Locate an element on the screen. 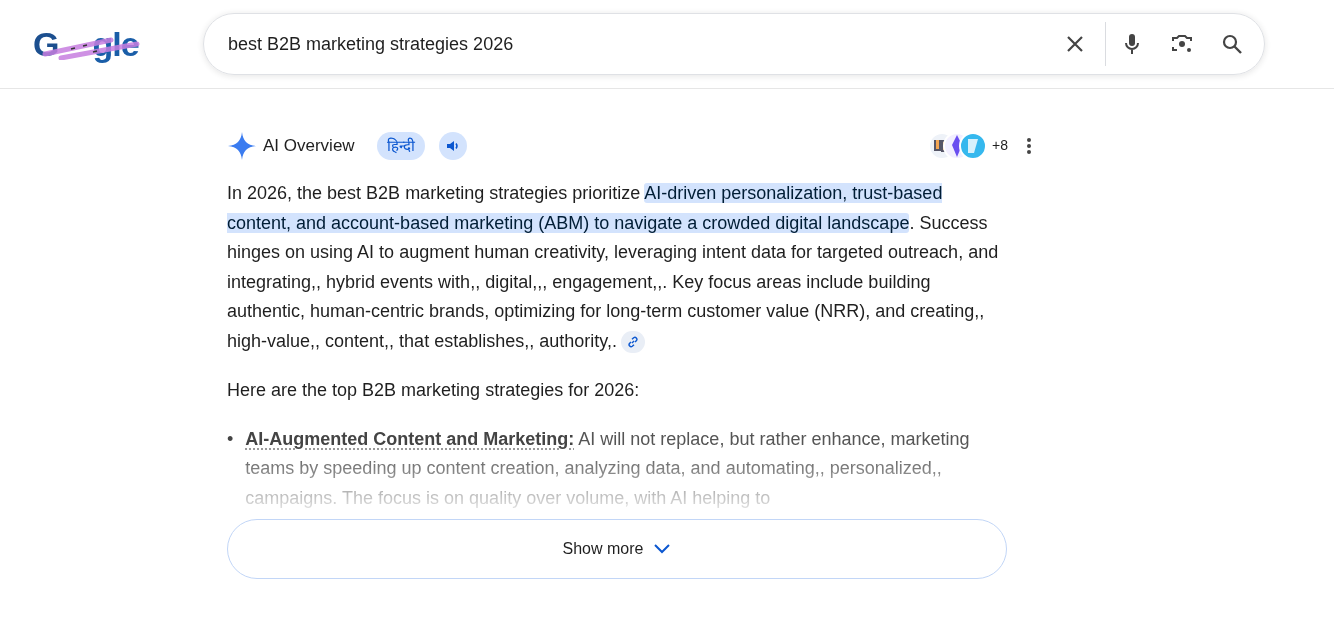 This screenshot has height=624, width=1334. language-chip: हिन्दी is located at coordinates (400, 146).